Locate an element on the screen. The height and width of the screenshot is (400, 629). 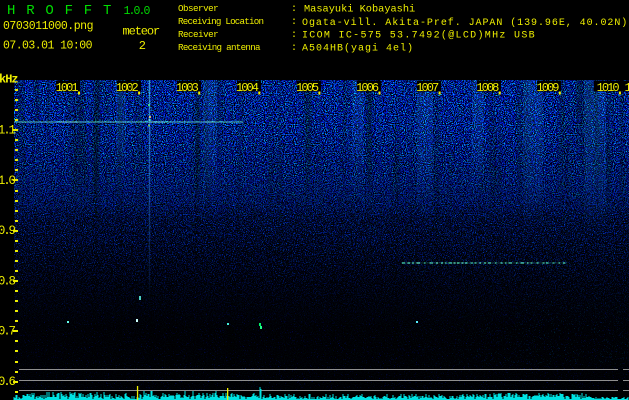
svg-text: O is located at coordinates (49, 11).